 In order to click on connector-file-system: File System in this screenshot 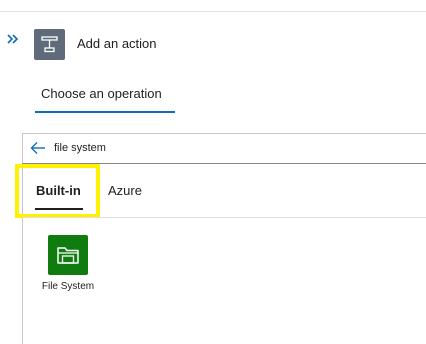, I will do `click(68, 265)`.